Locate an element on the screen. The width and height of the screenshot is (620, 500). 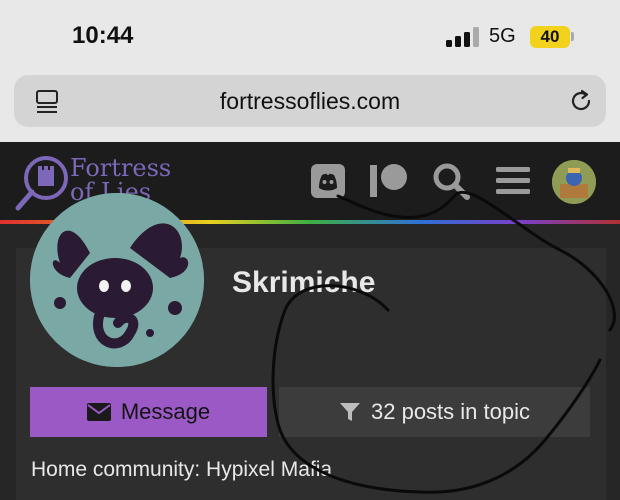
shadow-creature-avatar-image is located at coordinates (117, 280).